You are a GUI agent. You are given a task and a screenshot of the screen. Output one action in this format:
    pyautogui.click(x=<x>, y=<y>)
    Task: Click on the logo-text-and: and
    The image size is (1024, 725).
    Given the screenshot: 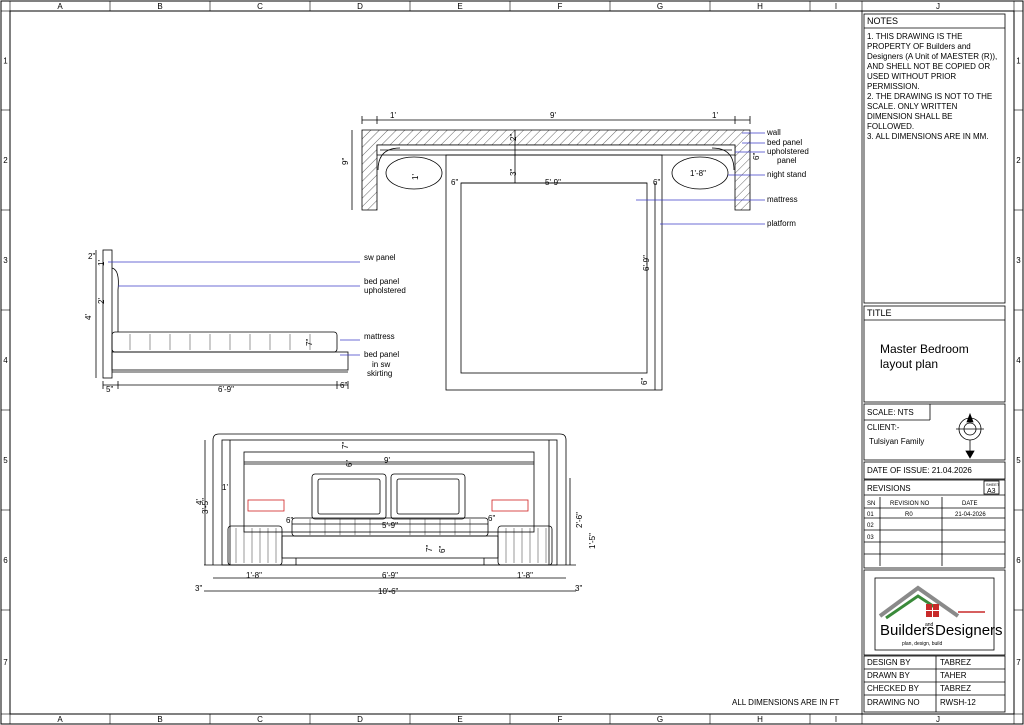 What is the action you would take?
    pyautogui.click(x=929, y=625)
    